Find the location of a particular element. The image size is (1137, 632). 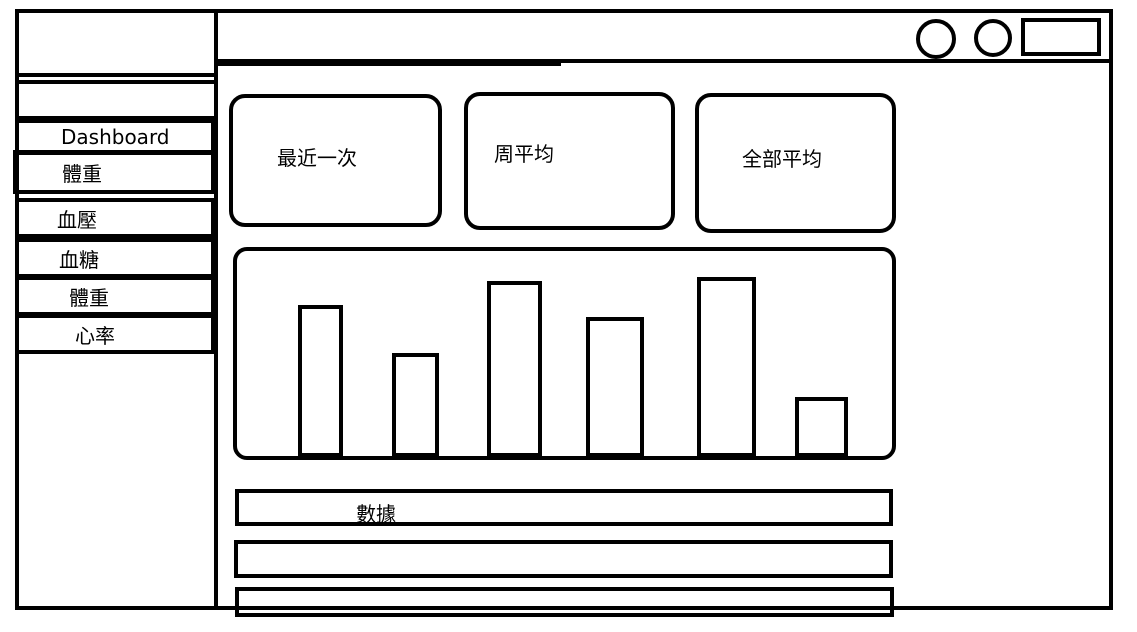

top-bar-underline is located at coordinates (388, 64).